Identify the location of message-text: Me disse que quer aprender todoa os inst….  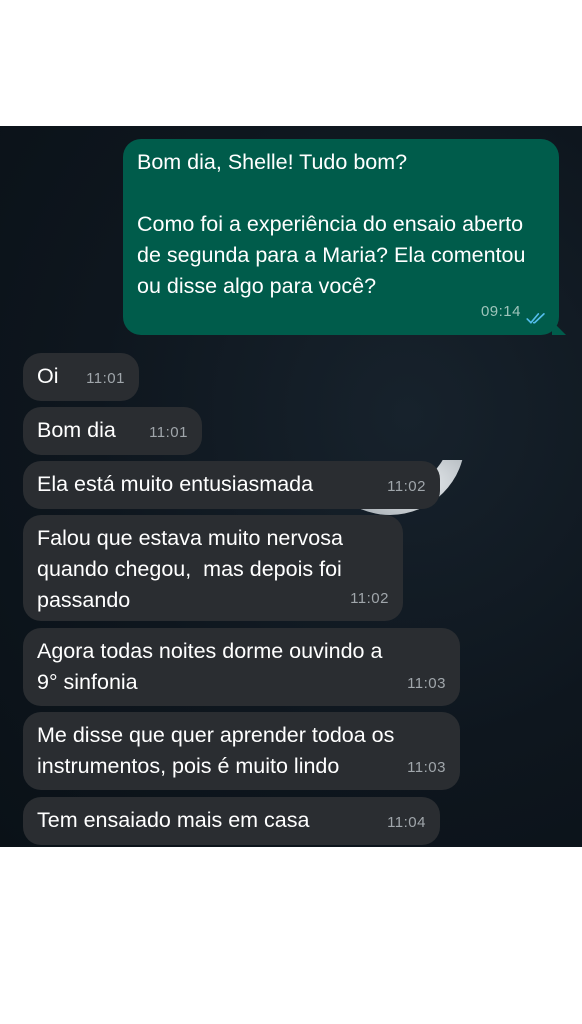
(216, 750).